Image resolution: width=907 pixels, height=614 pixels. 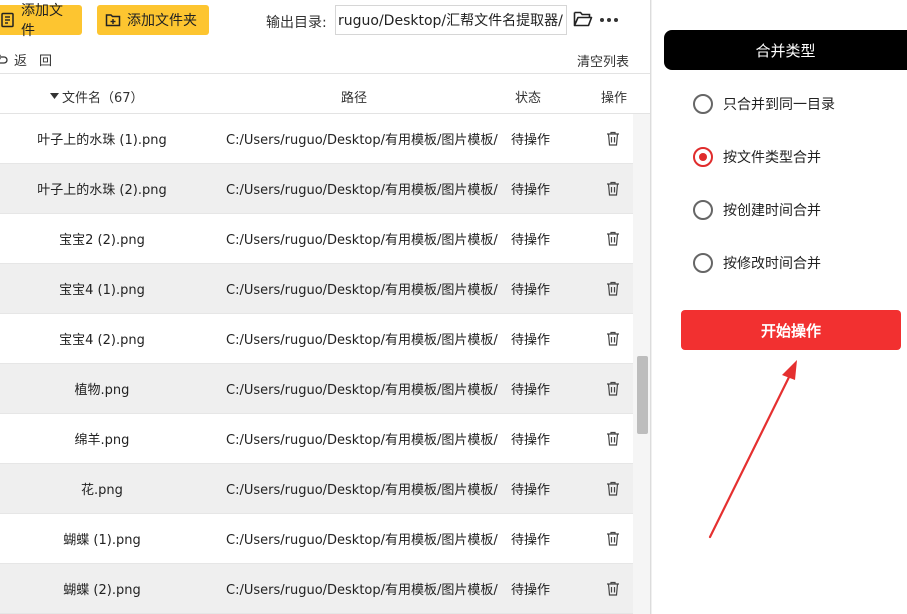 I want to click on add-file-button: 添加文件, so click(x=41, y=21).